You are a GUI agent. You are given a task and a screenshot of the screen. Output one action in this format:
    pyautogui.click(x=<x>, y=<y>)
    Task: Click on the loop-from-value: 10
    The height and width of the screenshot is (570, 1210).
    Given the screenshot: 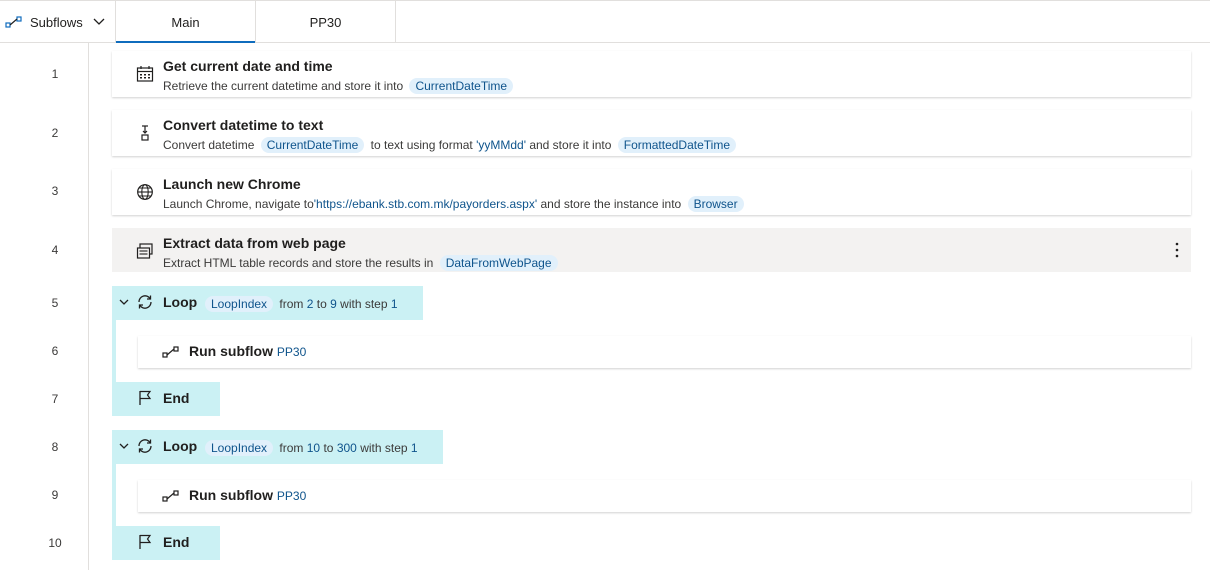 What is the action you would take?
    pyautogui.click(x=313, y=448)
    